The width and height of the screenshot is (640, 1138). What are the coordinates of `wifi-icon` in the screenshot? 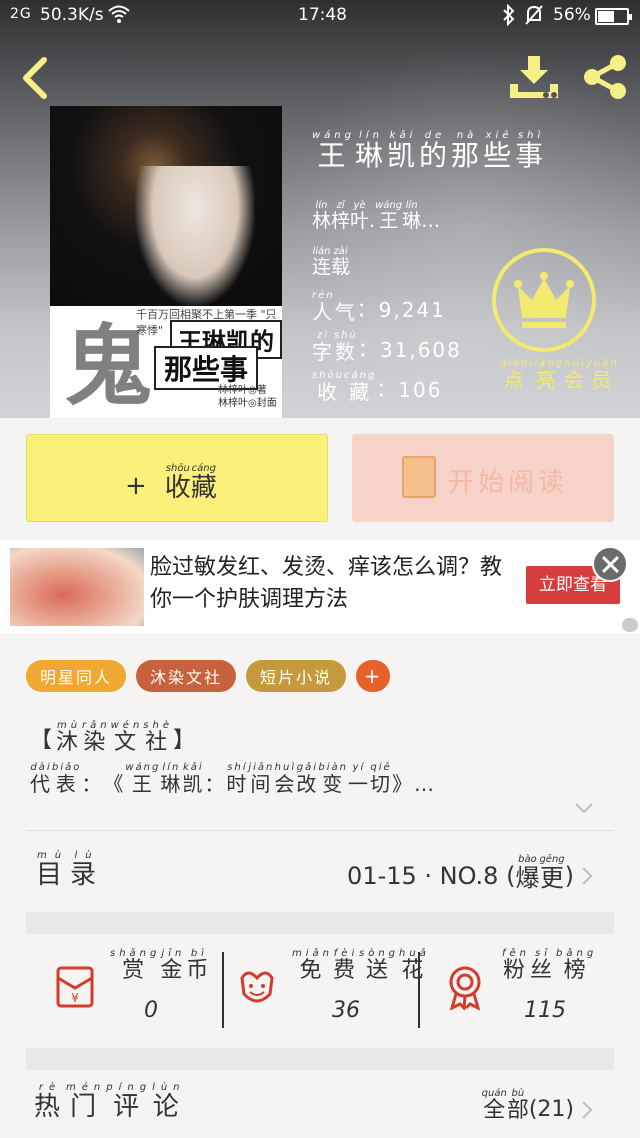 It's located at (119, 16).